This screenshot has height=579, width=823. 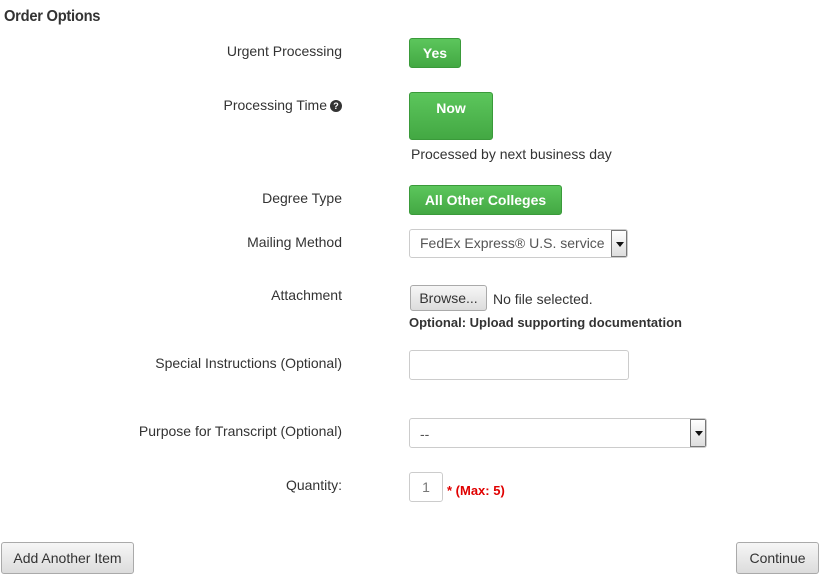 What do you see at coordinates (302, 198) in the screenshot?
I see `degree-type-label: Degree Type` at bounding box center [302, 198].